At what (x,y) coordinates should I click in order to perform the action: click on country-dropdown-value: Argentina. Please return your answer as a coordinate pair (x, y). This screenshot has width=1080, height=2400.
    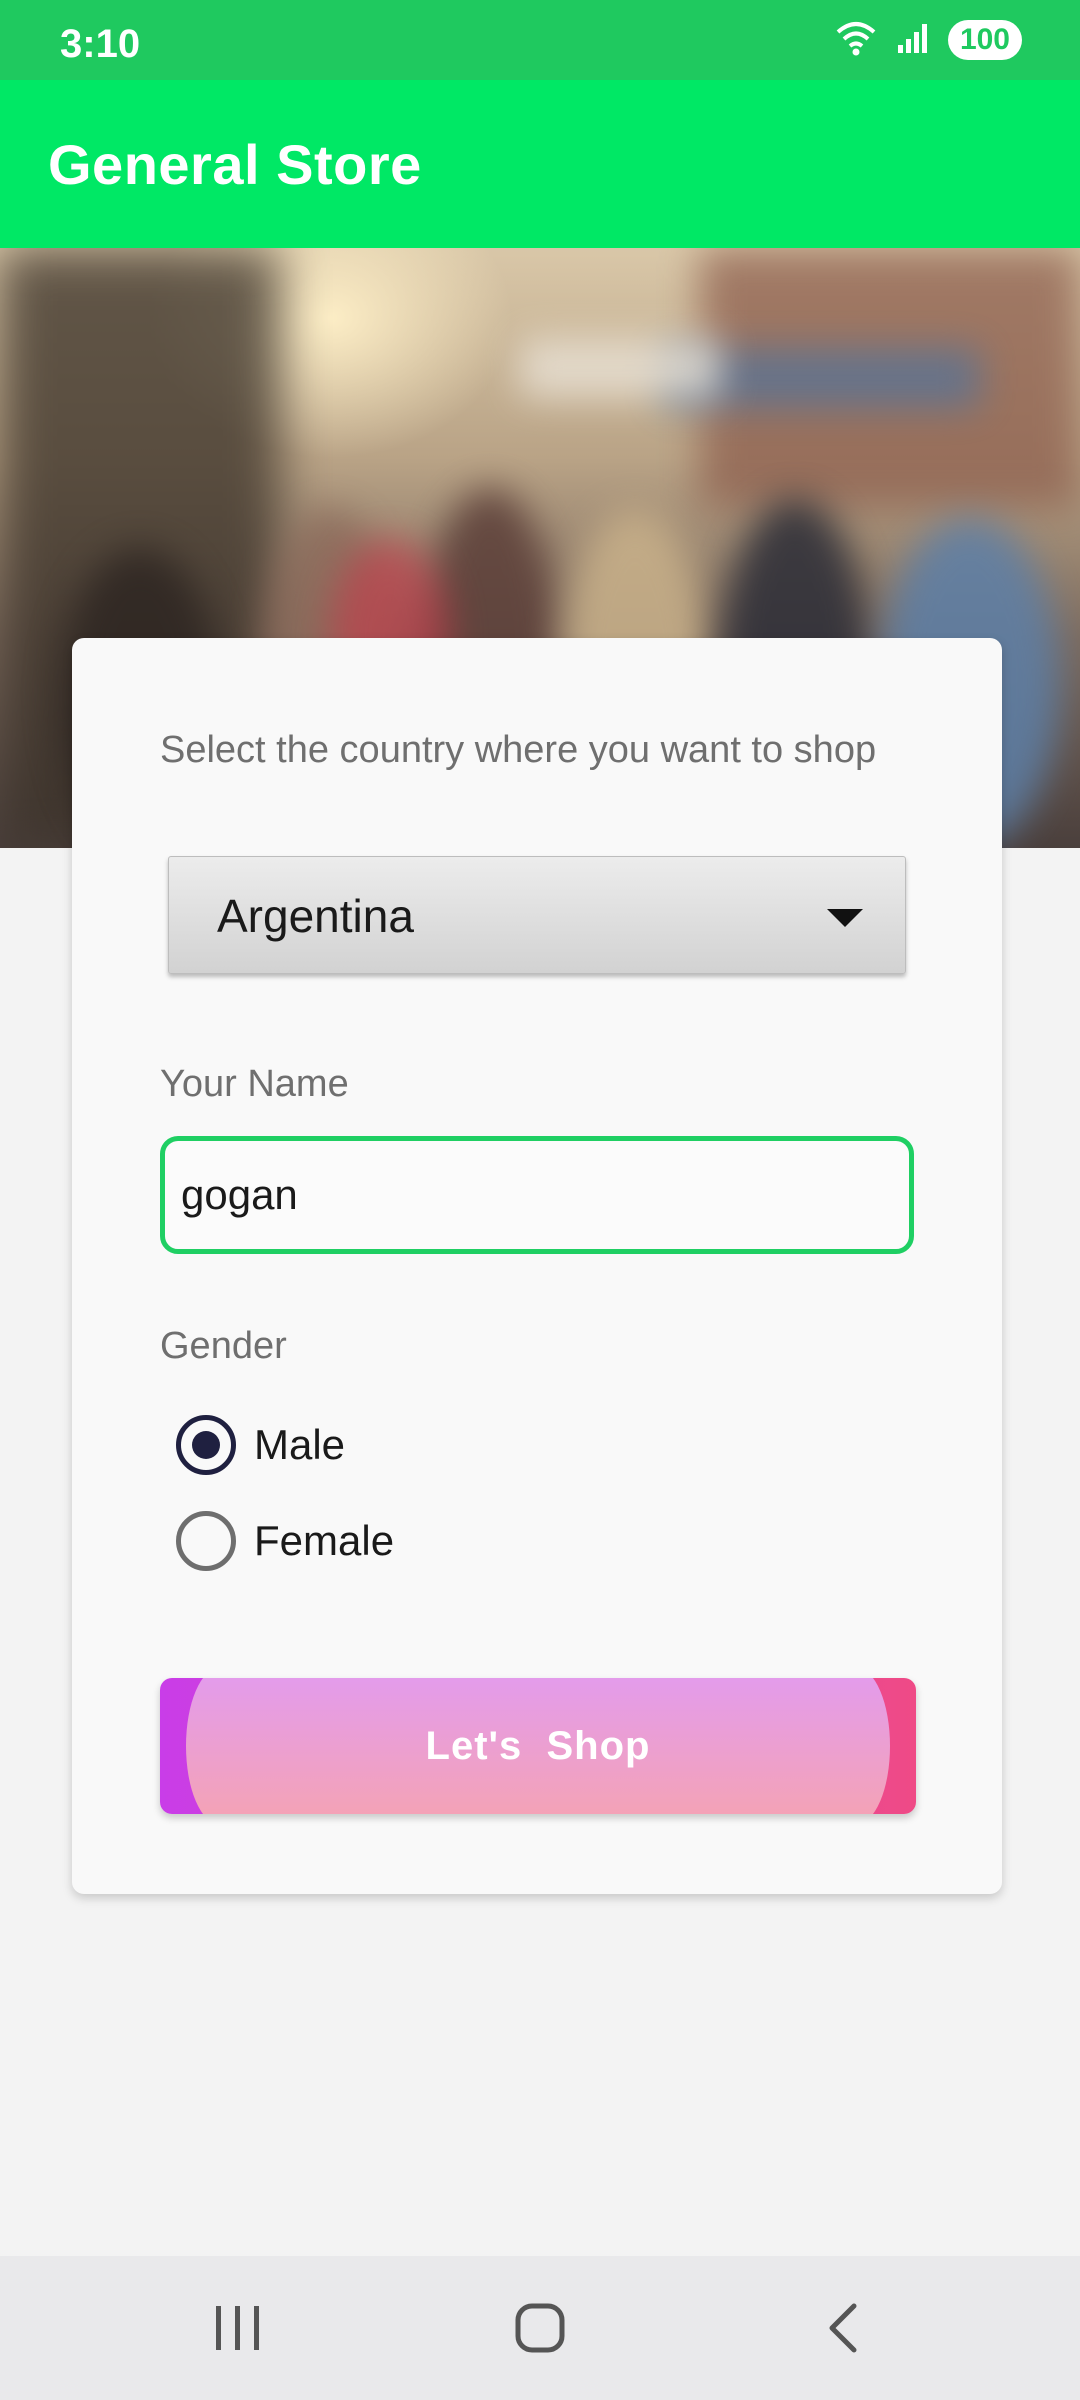
    Looking at the image, I should click on (315, 916).